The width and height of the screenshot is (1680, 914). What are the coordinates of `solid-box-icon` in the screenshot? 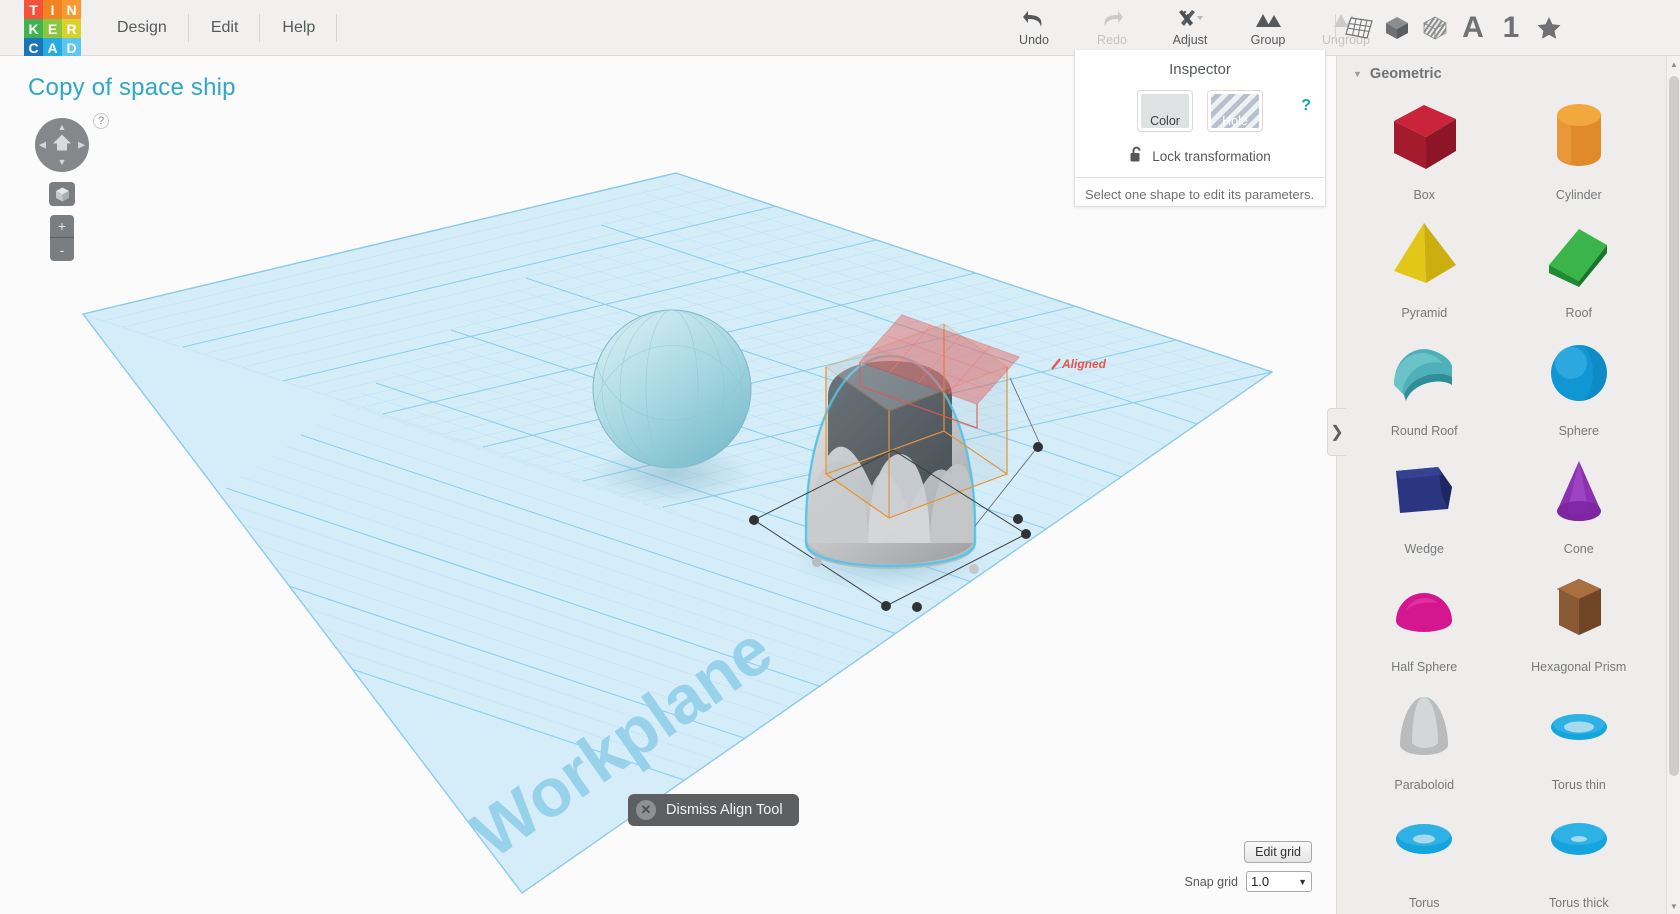 It's located at (1397, 28).